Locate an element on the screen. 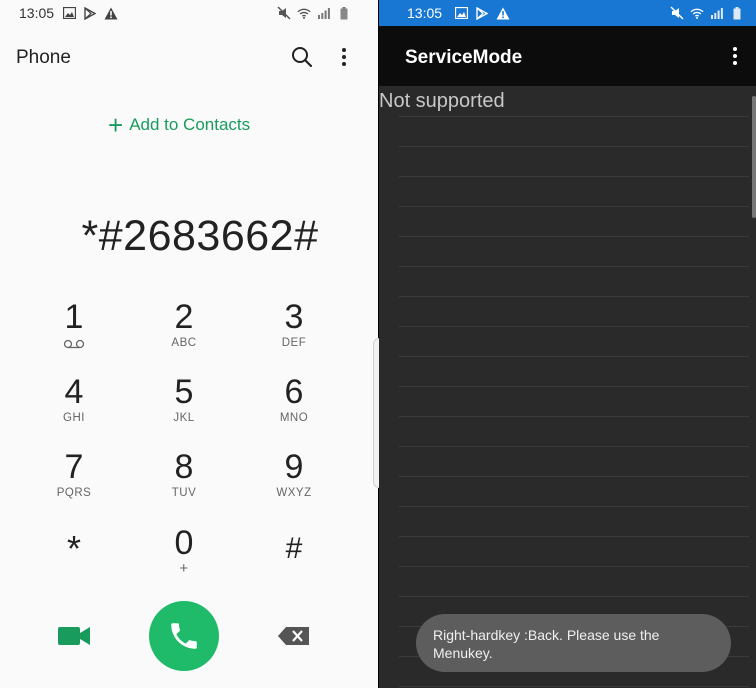 The width and height of the screenshot is (756, 688). key-5: 5 JKL is located at coordinates (184, 405).